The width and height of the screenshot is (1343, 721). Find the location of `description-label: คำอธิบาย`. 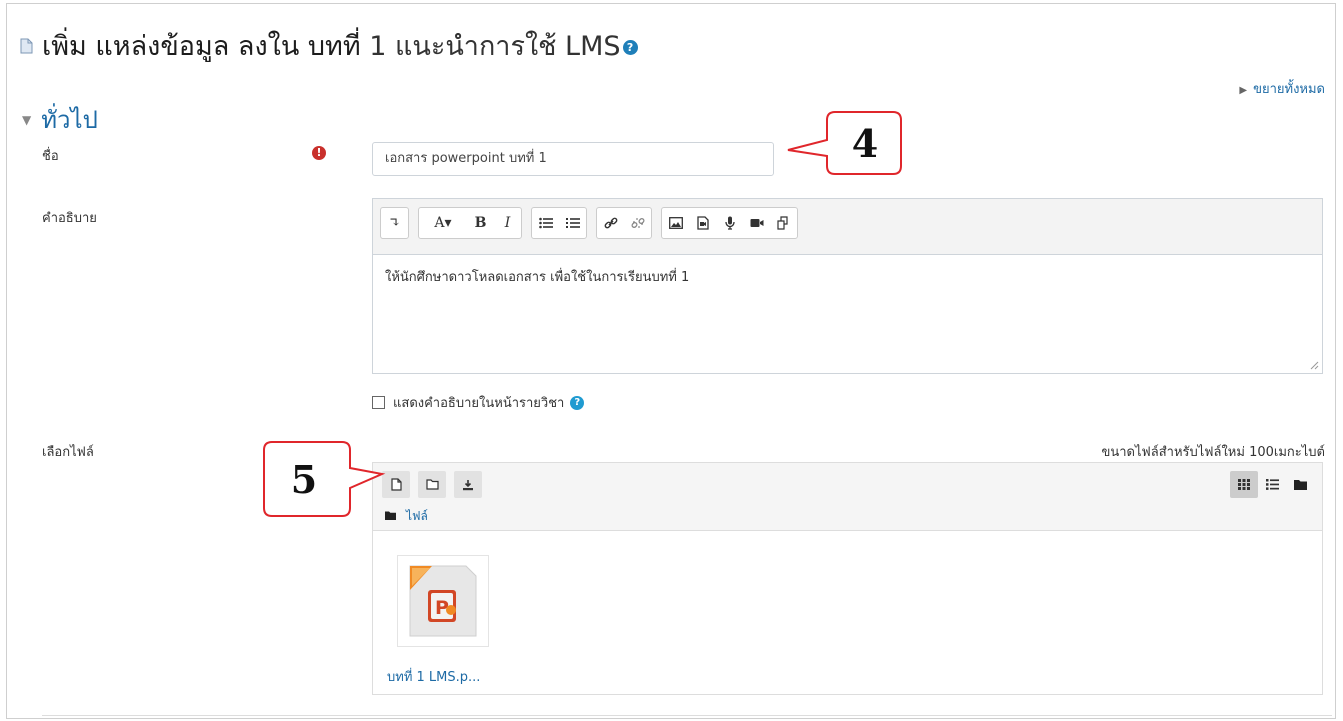

description-label: คำอธิบาย is located at coordinates (69, 218).